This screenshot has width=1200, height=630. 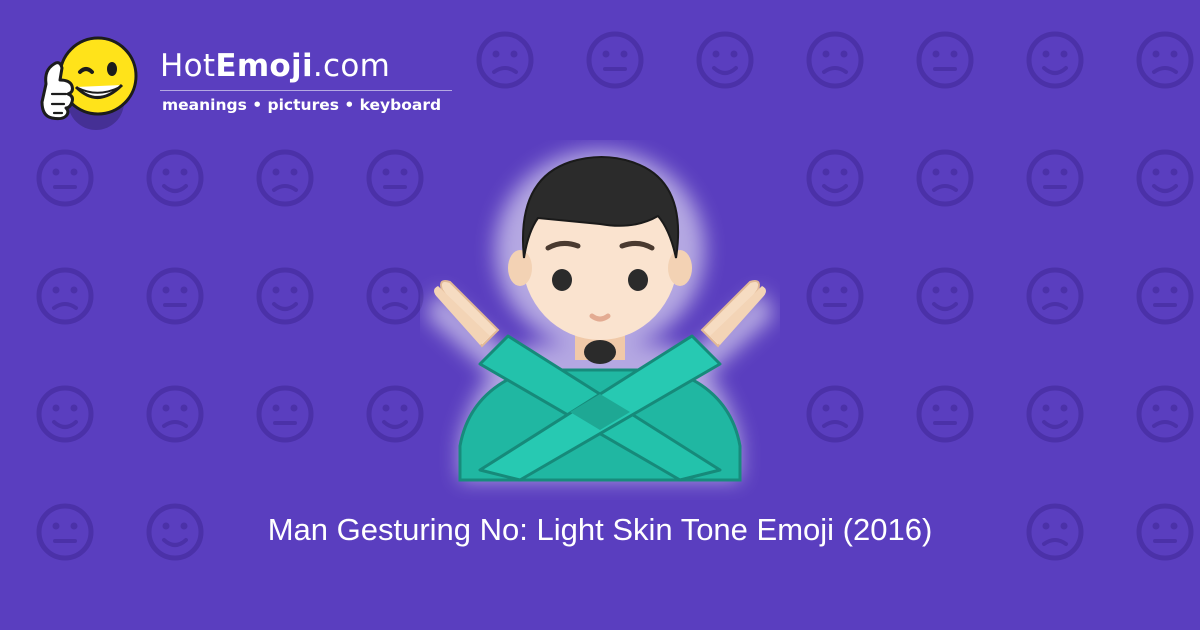 What do you see at coordinates (264, 66) in the screenshot?
I see `logo-title-bold: Emoji` at bounding box center [264, 66].